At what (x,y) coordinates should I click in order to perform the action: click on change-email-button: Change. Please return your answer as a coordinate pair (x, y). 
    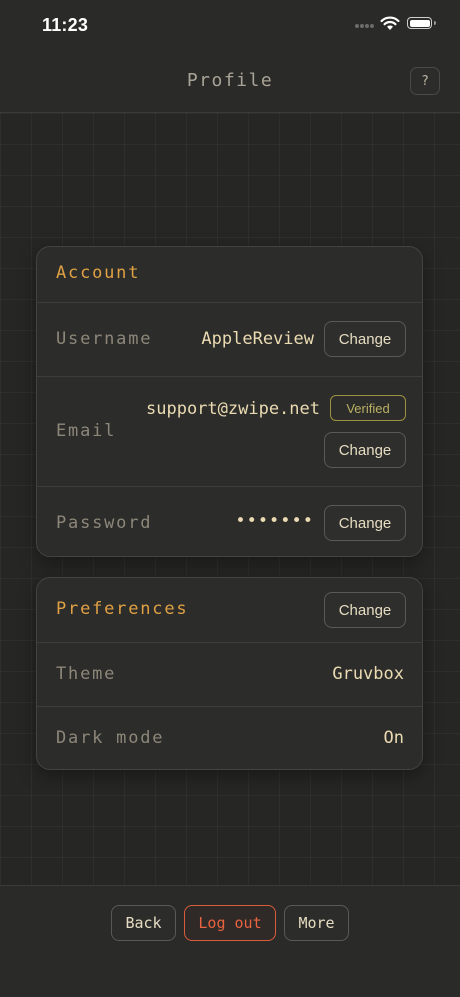
    Looking at the image, I should click on (365, 450).